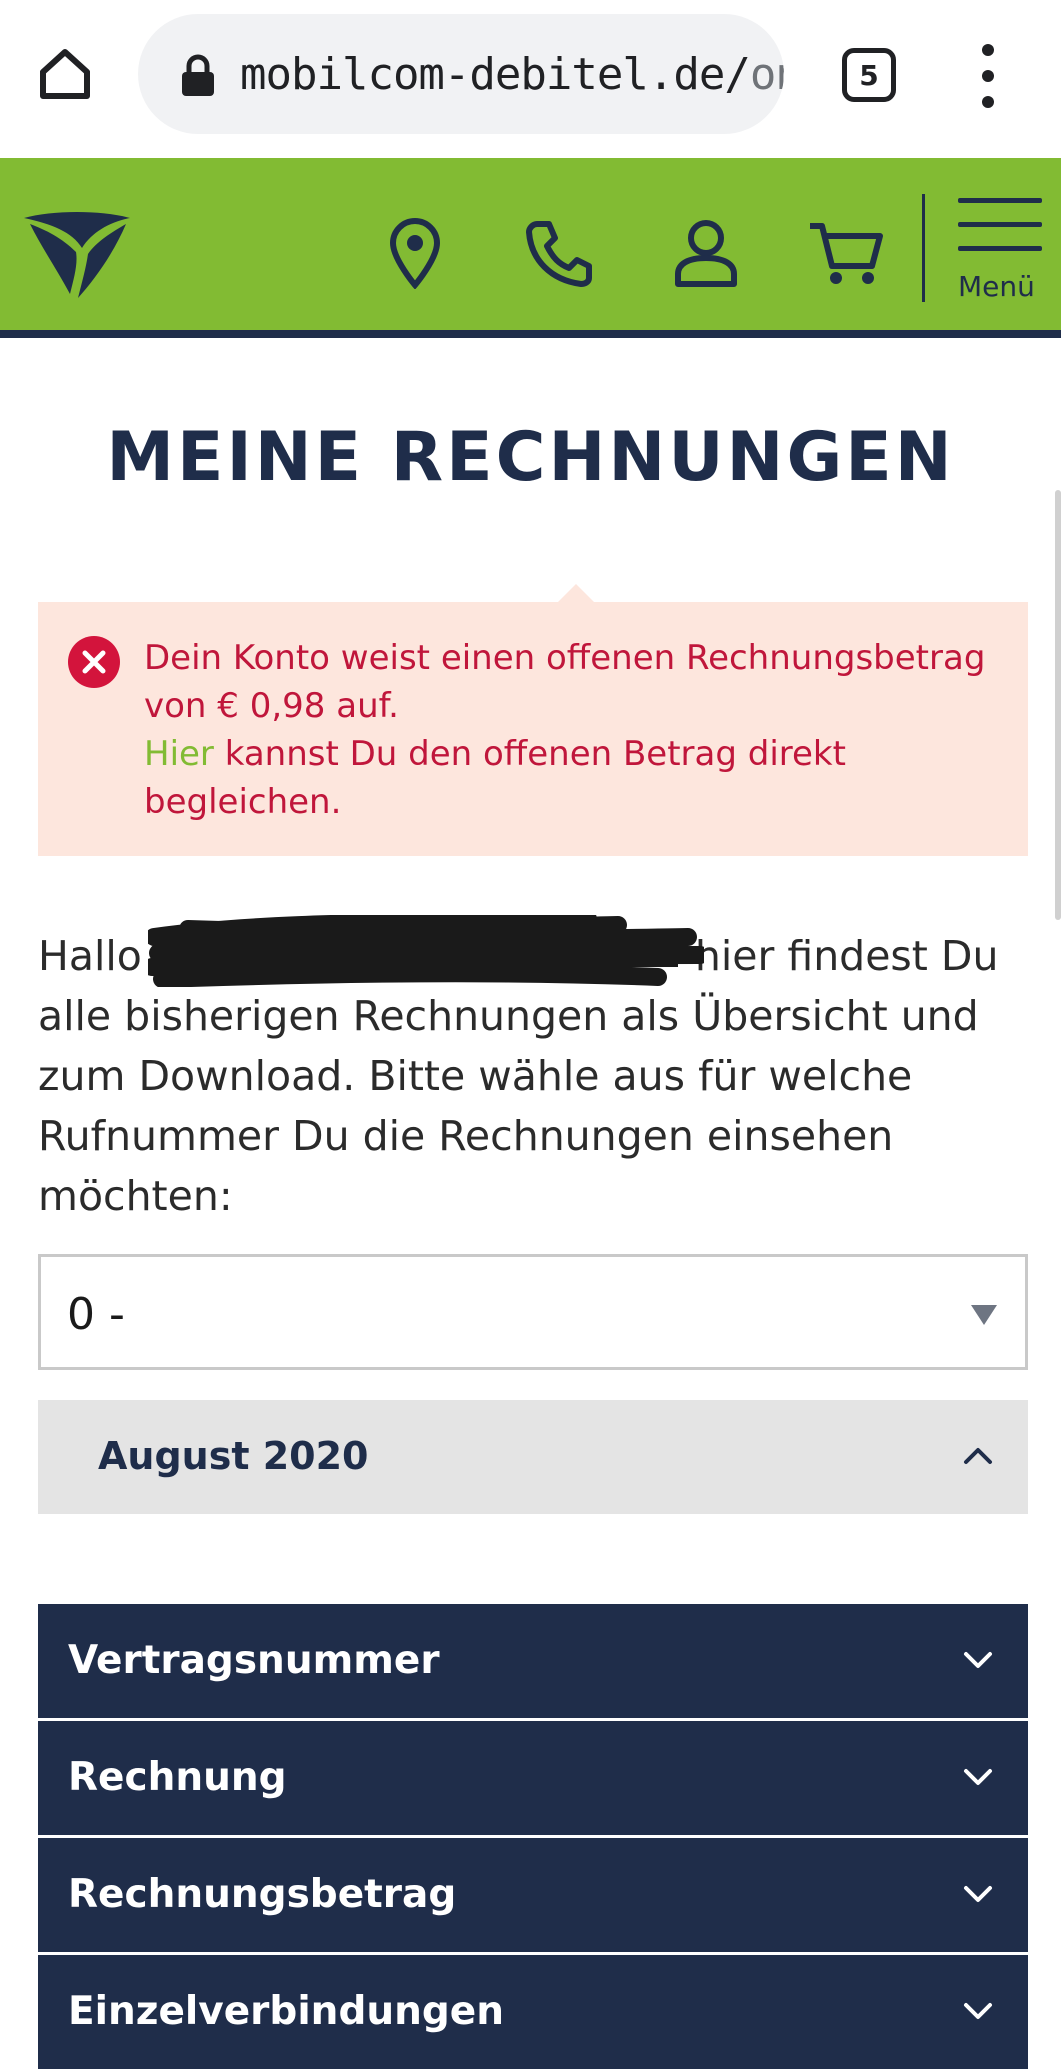  Describe the element at coordinates (984, 1315) in the screenshot. I see `caret-down-icon` at that location.